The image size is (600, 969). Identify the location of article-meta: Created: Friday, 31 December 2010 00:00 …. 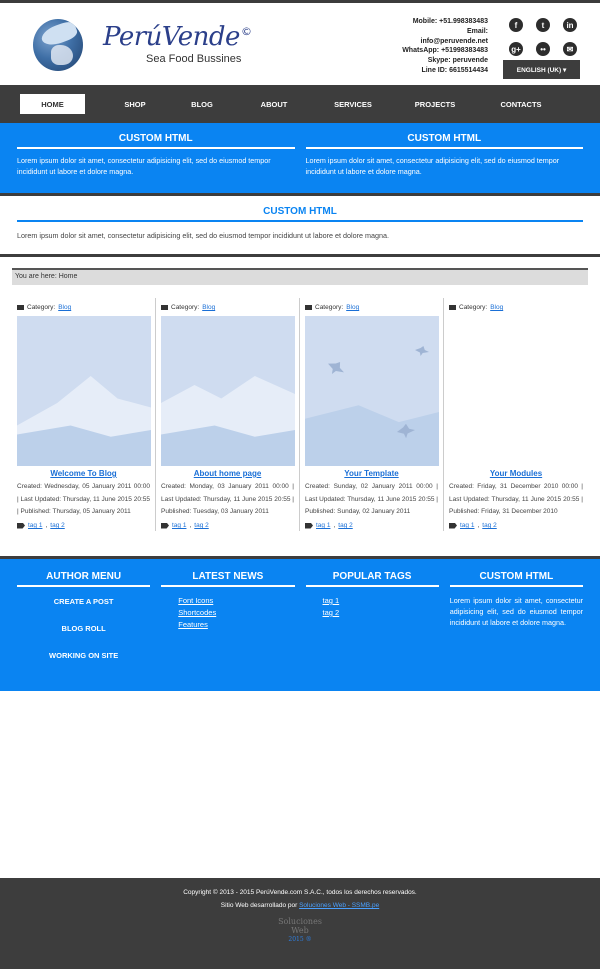
(516, 499).